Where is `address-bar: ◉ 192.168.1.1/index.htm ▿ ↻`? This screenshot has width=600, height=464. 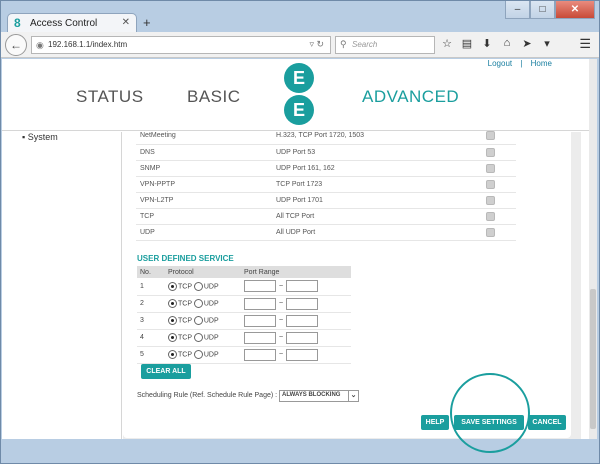 address-bar: ◉ 192.168.1.1/index.htm ▿ ↻ is located at coordinates (181, 45).